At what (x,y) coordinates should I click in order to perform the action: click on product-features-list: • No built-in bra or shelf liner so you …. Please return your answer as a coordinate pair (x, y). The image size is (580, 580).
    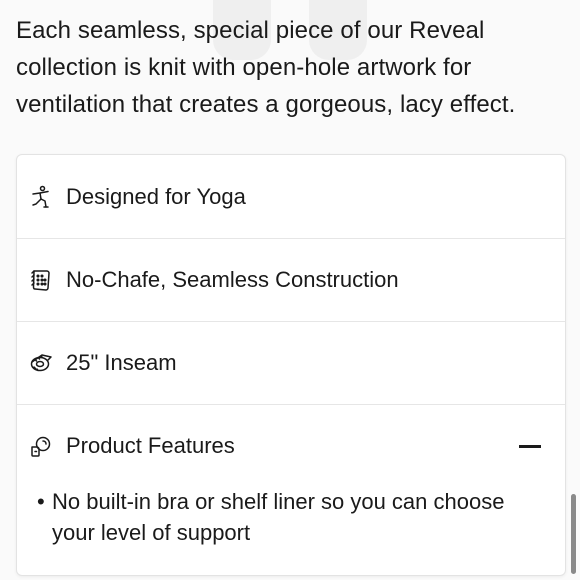
    Looking at the image, I should click on (288, 517).